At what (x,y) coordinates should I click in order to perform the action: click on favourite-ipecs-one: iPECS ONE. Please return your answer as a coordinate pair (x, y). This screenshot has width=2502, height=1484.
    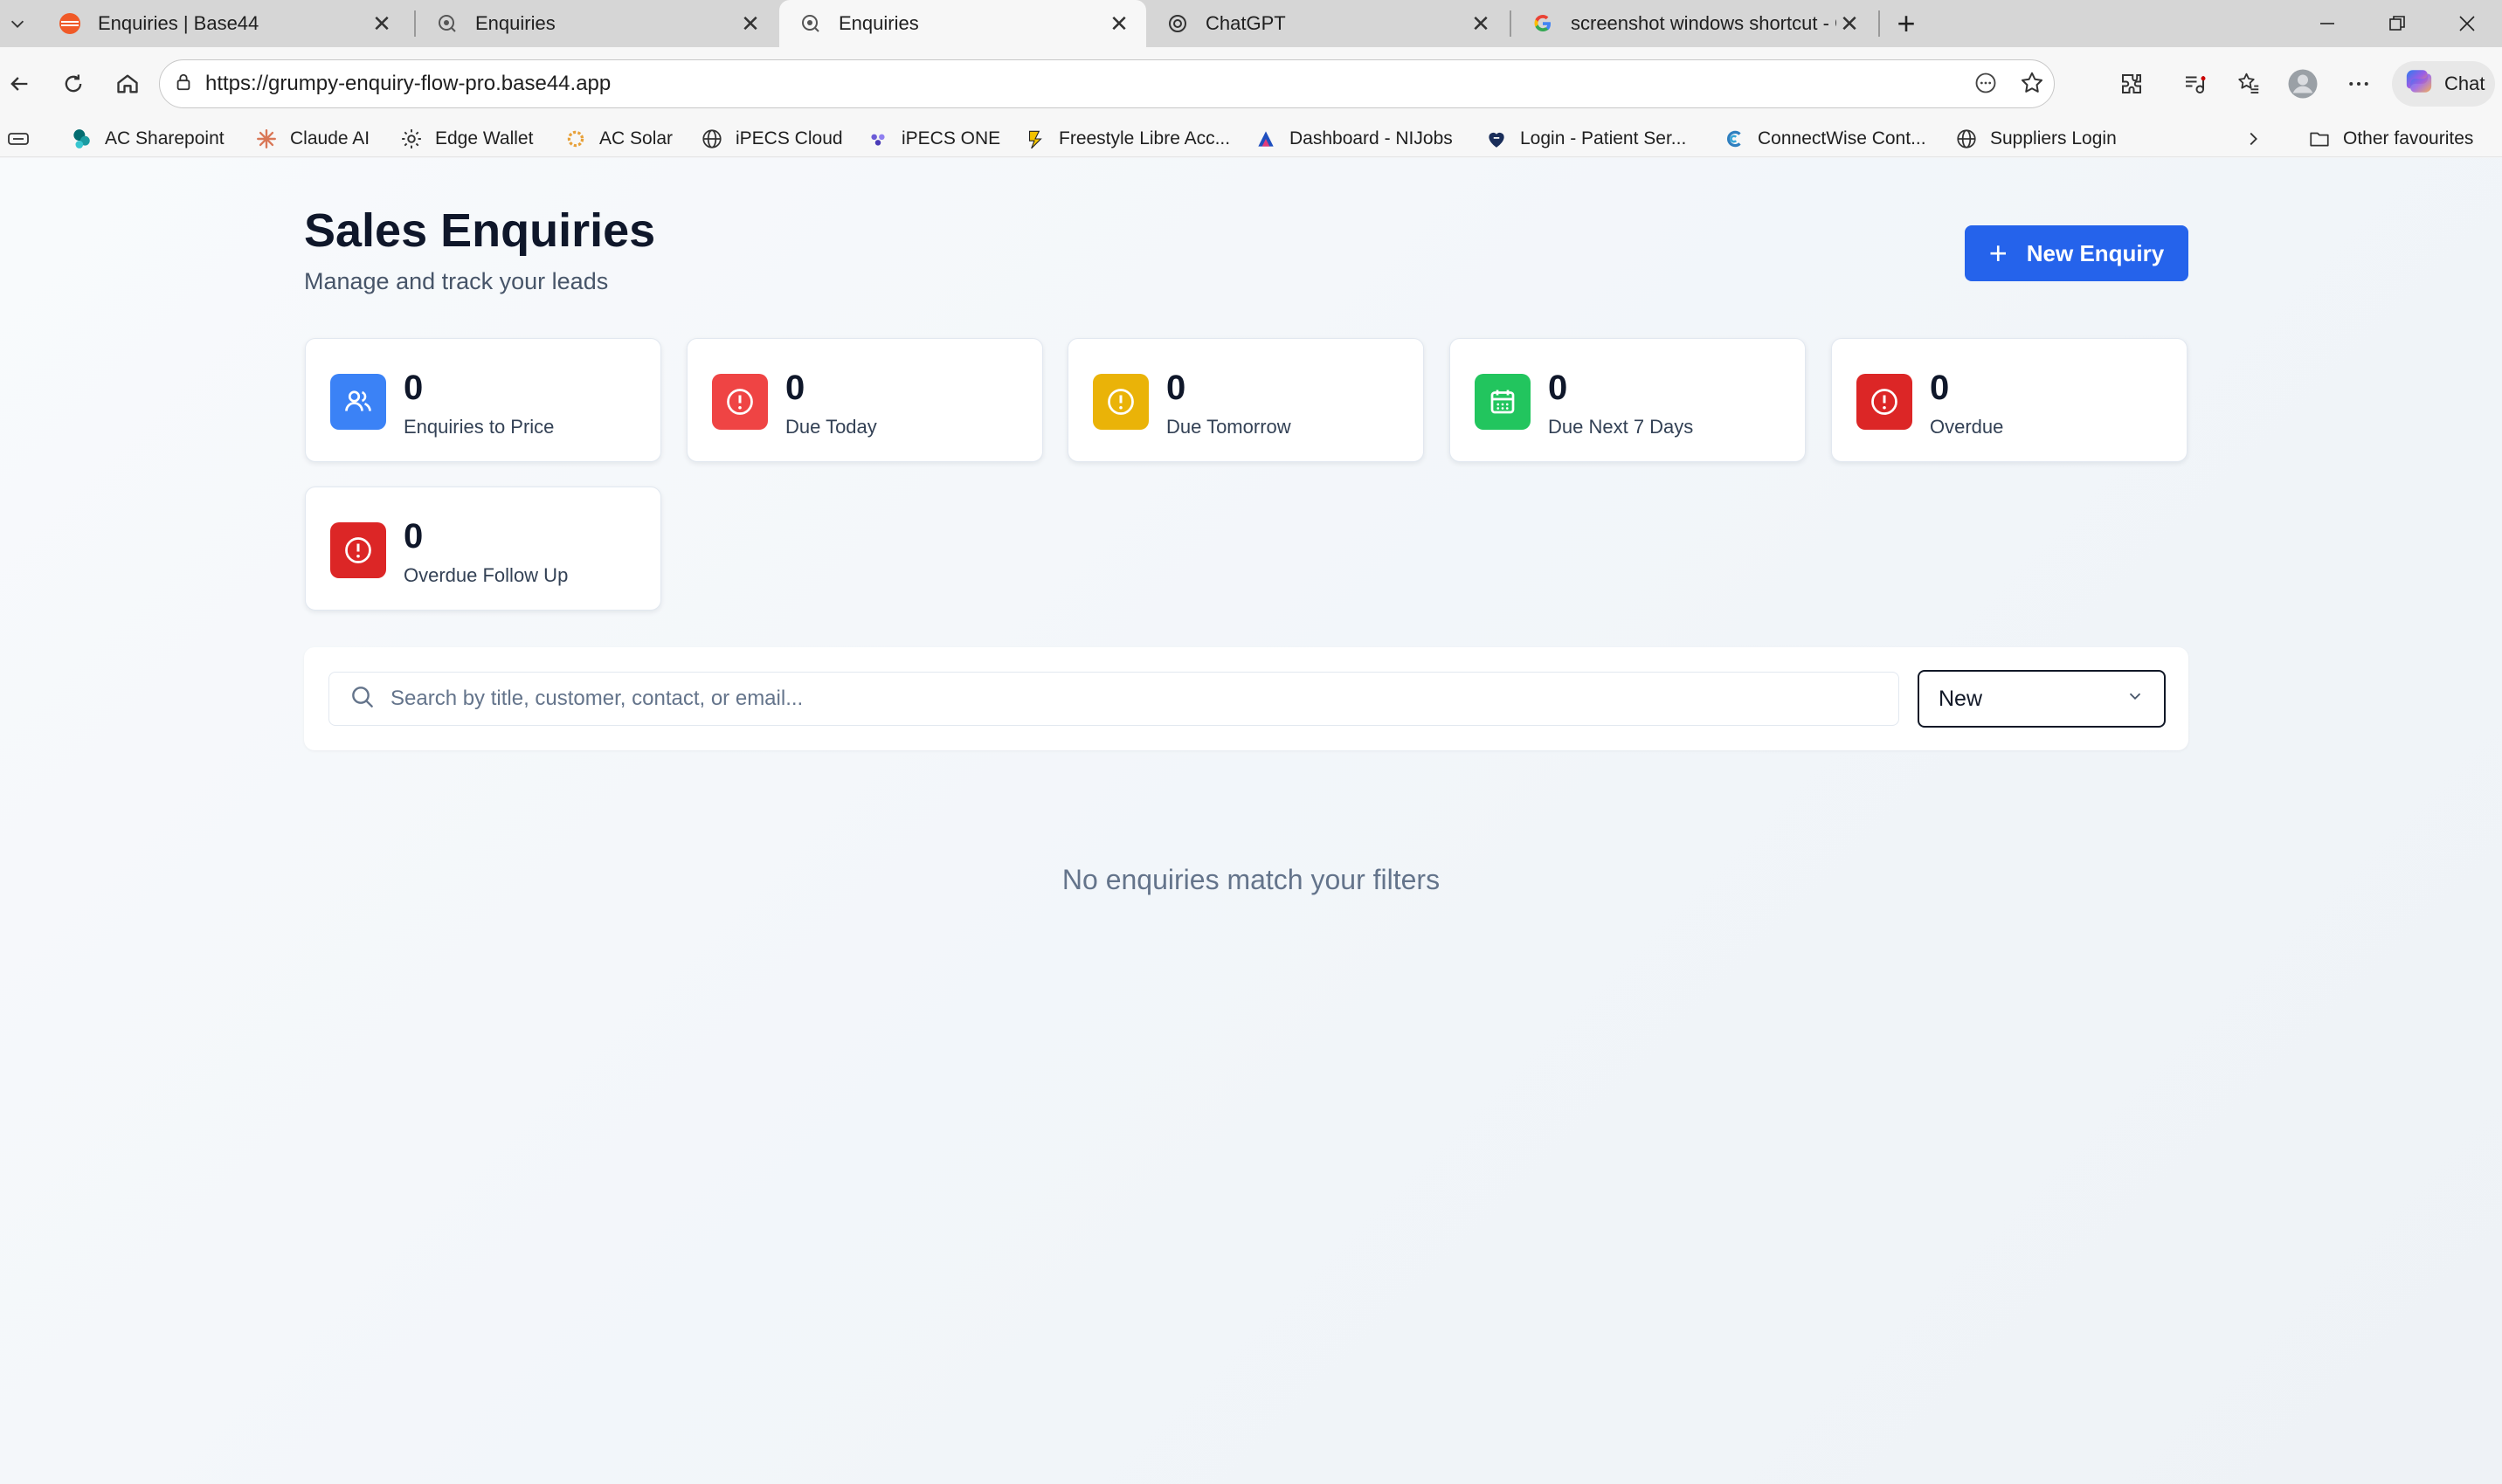
    Looking at the image, I should click on (934, 139).